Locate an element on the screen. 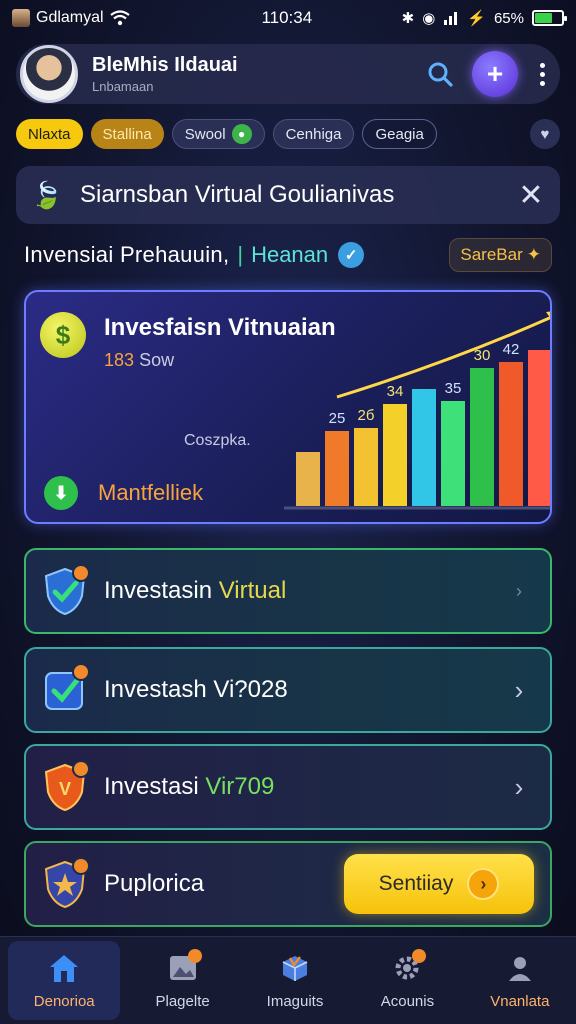 The width and height of the screenshot is (576, 1024). section-title: Invensiai Prehauuin, is located at coordinates (127, 254).